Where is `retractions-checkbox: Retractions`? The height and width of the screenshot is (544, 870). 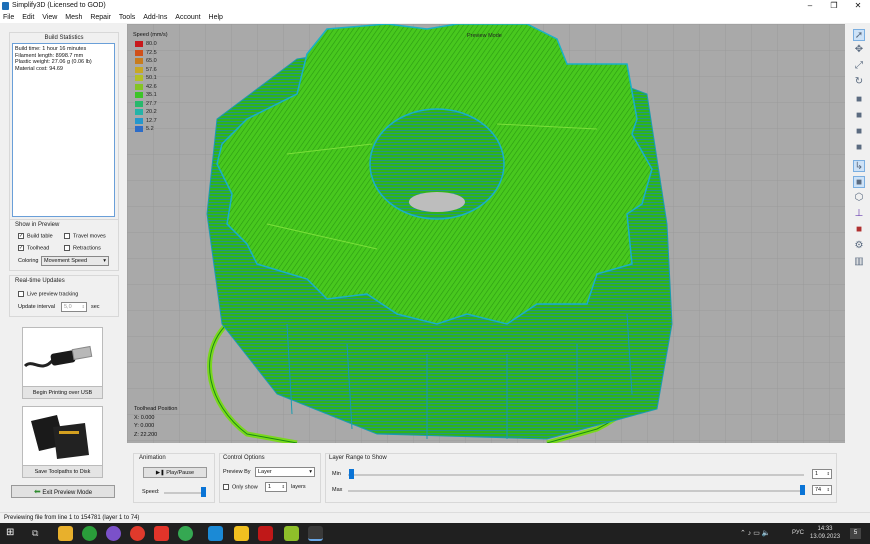
retractions-checkbox: Retractions is located at coordinates (82, 248).